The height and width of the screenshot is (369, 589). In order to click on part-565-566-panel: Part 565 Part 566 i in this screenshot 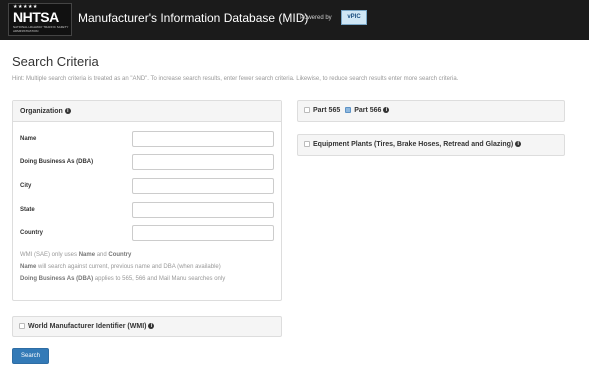, I will do `click(431, 111)`.